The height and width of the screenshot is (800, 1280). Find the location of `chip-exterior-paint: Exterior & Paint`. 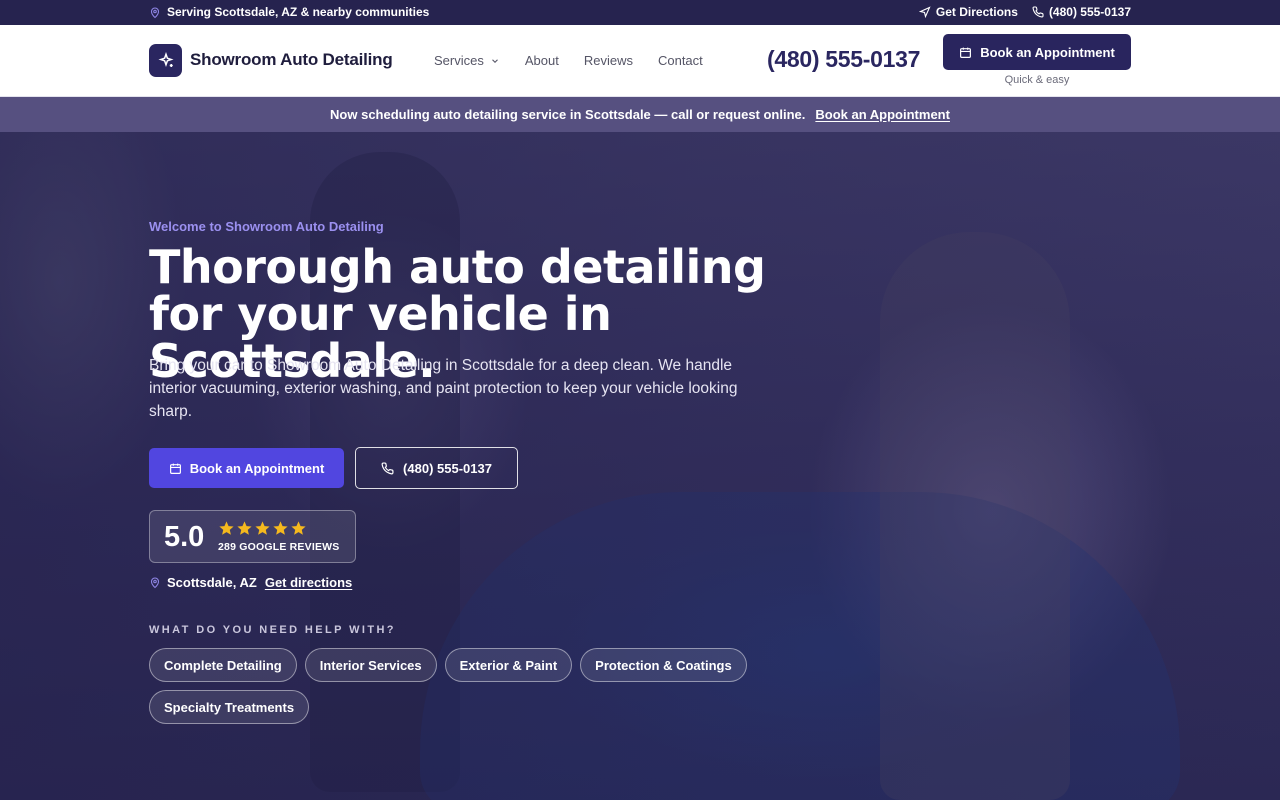

chip-exterior-paint: Exterior & Paint is located at coordinates (508, 665).